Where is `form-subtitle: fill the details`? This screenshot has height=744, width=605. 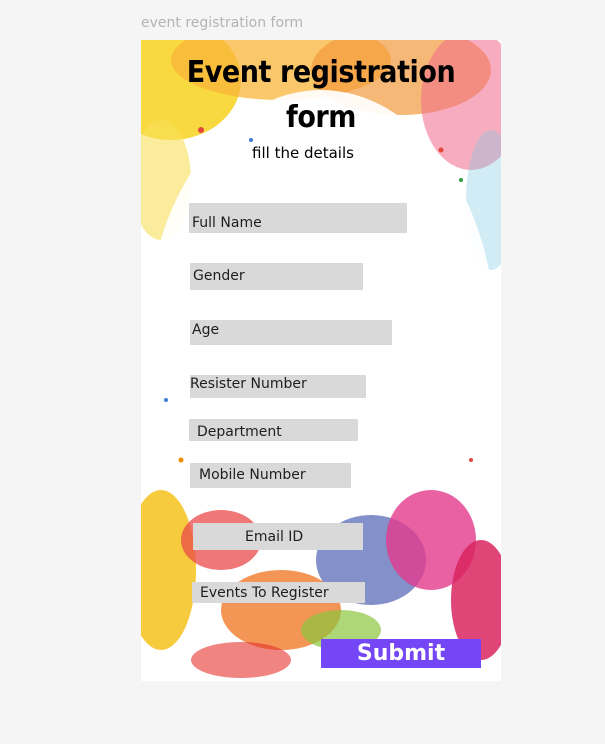
form-subtitle: fill the details is located at coordinates (303, 153).